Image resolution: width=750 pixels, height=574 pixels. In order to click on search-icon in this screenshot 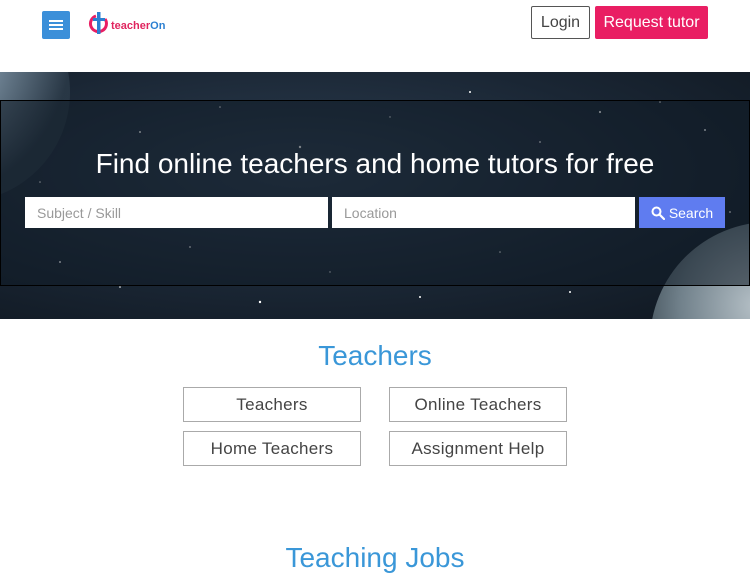, I will do `click(658, 213)`.